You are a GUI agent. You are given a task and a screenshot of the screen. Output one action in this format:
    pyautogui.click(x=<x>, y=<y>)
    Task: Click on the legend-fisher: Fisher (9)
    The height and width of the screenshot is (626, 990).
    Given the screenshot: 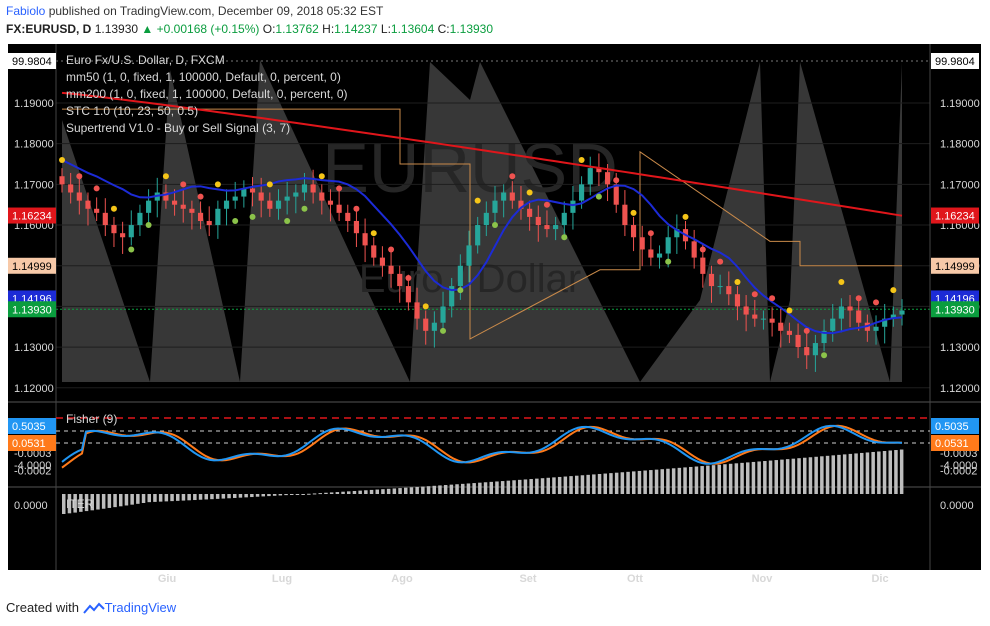 What is the action you would take?
    pyautogui.click(x=91, y=419)
    